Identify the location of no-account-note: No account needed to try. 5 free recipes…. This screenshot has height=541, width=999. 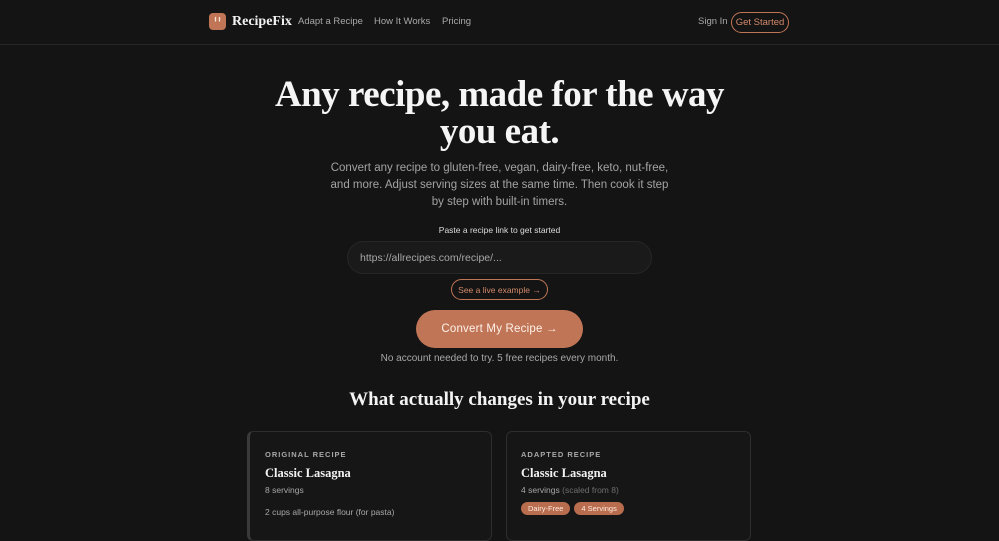
(499, 358).